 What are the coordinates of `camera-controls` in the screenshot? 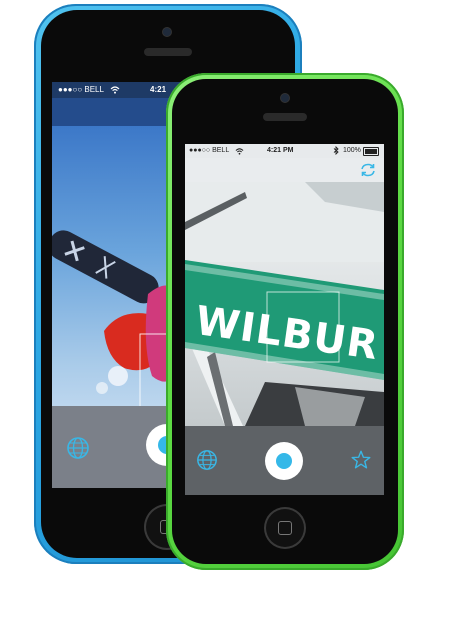 It's located at (284, 460).